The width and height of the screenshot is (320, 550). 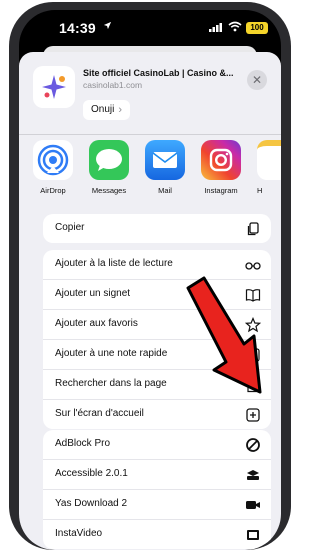 I want to click on app-label: Instagram, so click(x=221, y=190).